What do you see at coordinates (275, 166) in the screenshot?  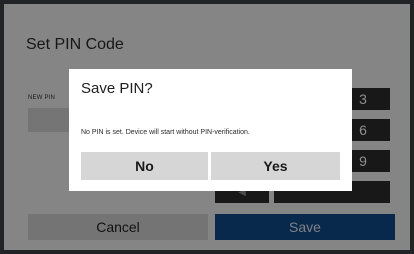 I see `yes-button: Yes` at bounding box center [275, 166].